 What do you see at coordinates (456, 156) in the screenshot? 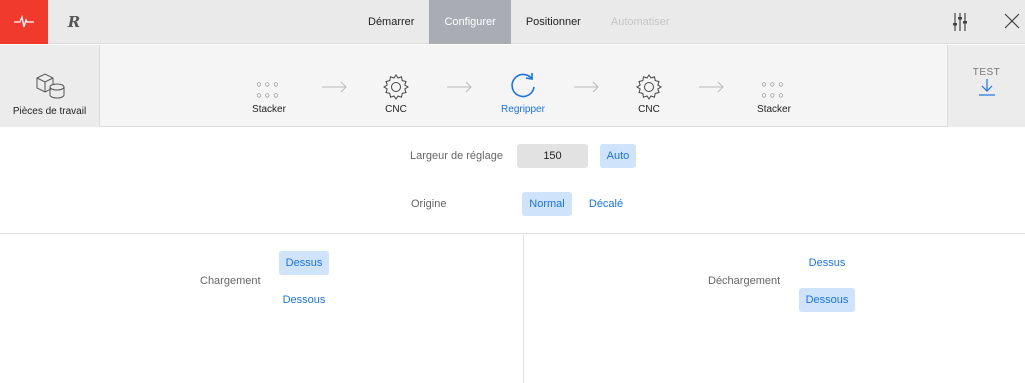
I see `largeur-label: Largeur de réglage` at bounding box center [456, 156].